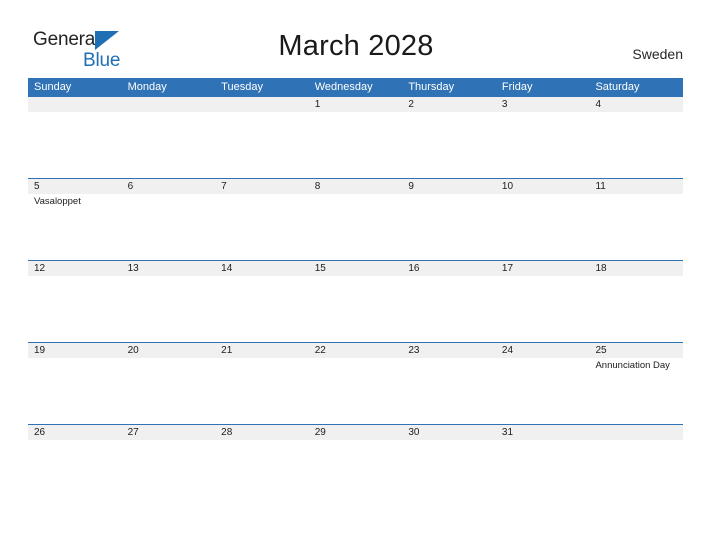 This screenshot has width=712, height=550. What do you see at coordinates (449, 268) in the screenshot?
I see `day-number: 16` at bounding box center [449, 268].